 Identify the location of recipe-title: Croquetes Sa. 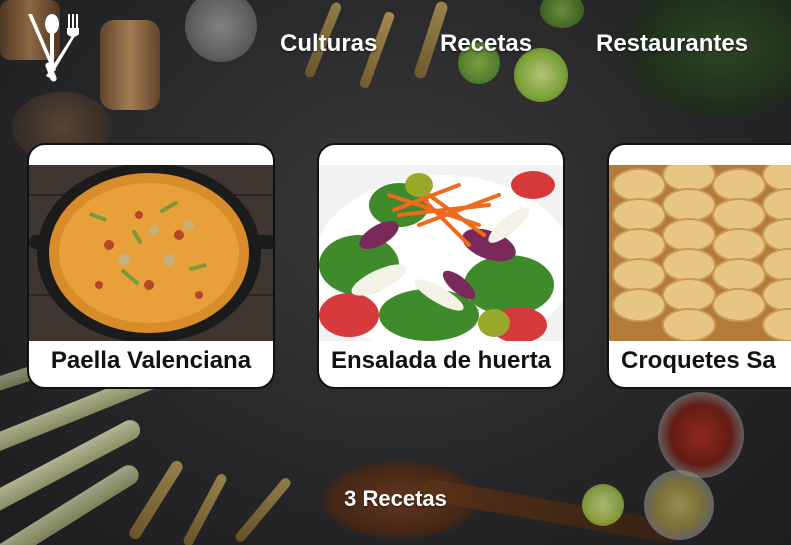
(698, 360).